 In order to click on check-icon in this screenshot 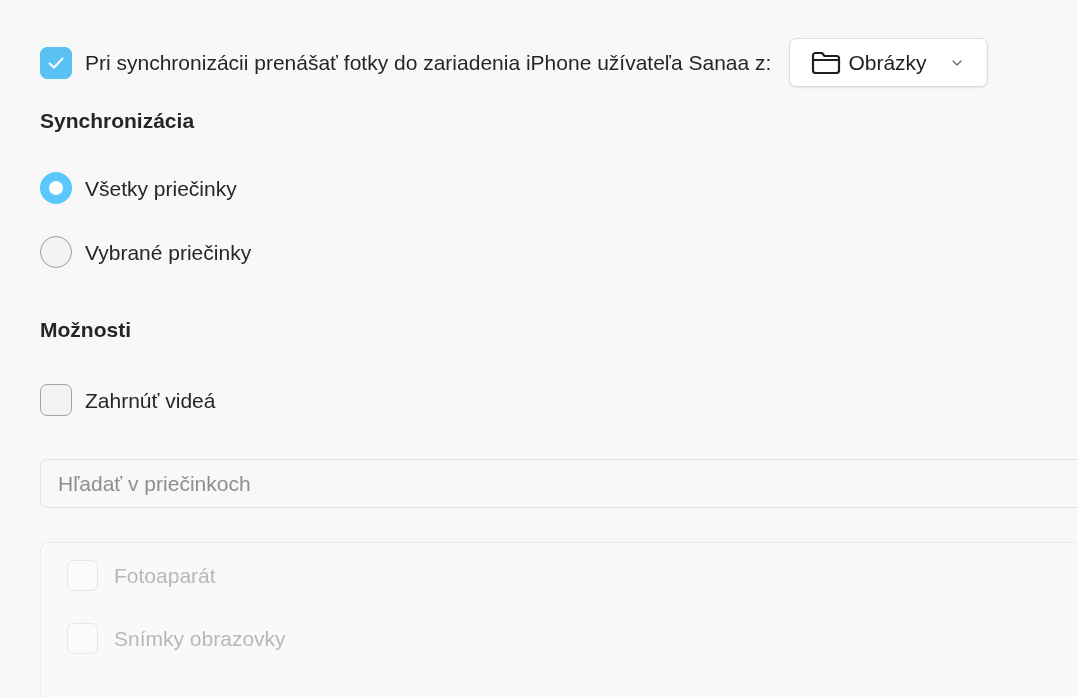, I will do `click(56, 62)`.